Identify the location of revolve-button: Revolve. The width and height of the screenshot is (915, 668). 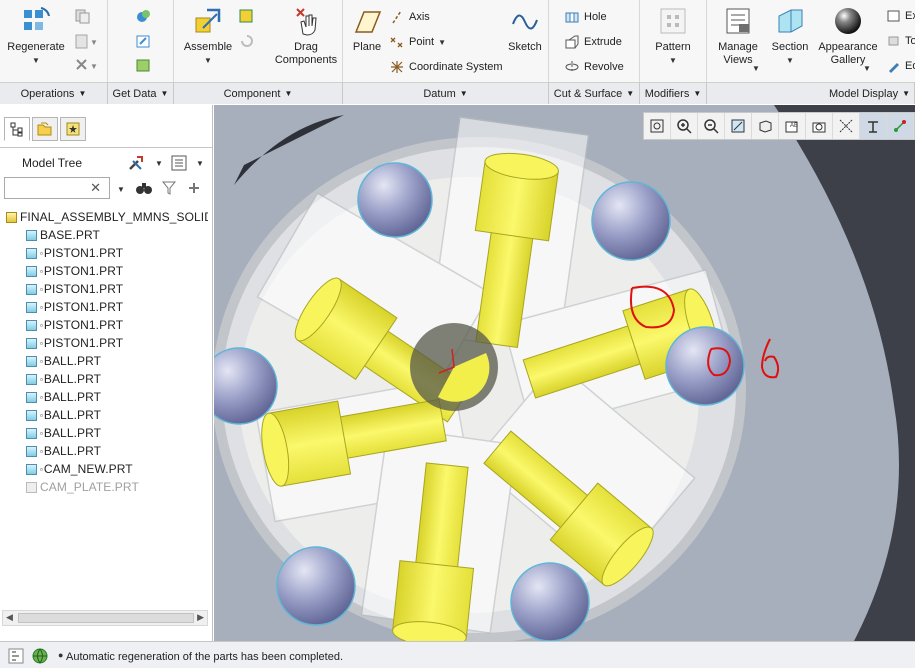
(594, 67).